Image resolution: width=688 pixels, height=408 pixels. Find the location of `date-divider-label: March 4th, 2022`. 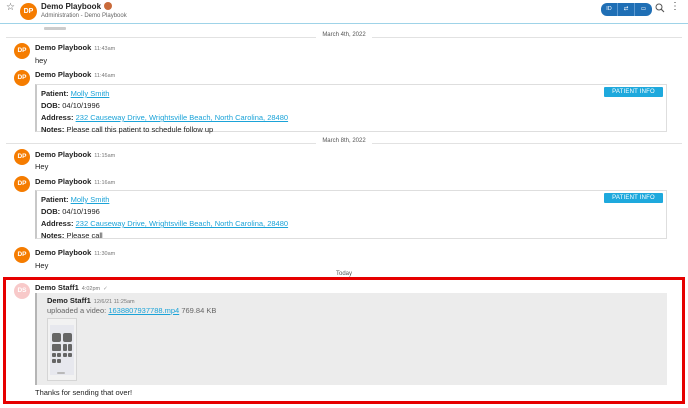

date-divider-label: March 4th, 2022 is located at coordinates (344, 35).